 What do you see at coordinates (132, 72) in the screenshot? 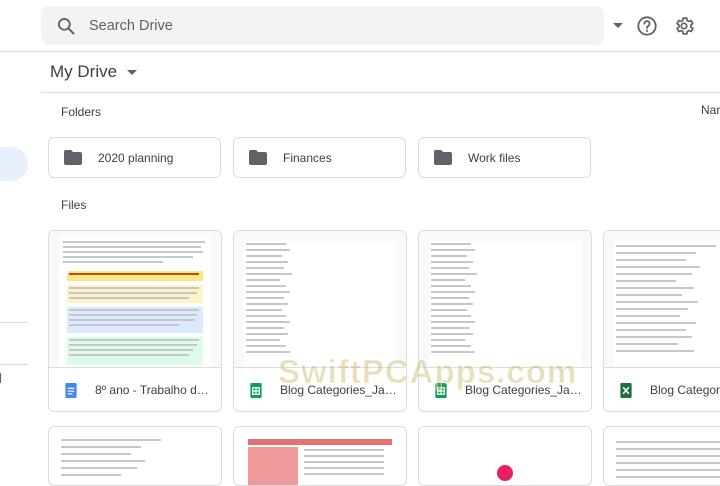
I see `chevron-down-icon` at bounding box center [132, 72].